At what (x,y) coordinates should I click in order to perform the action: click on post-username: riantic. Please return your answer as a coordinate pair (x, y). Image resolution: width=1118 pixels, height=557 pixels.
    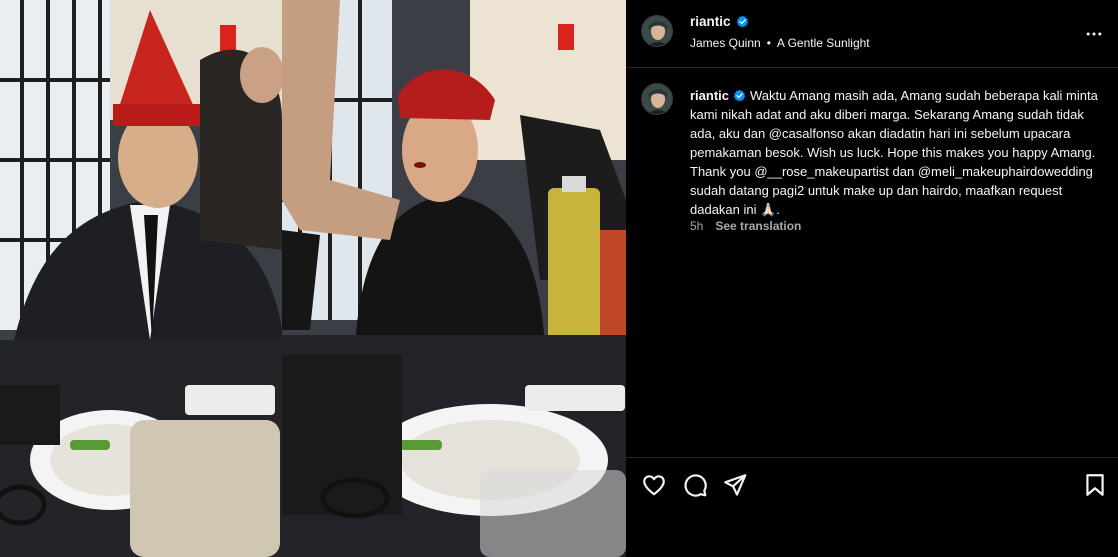
    Looking at the image, I should click on (710, 21).